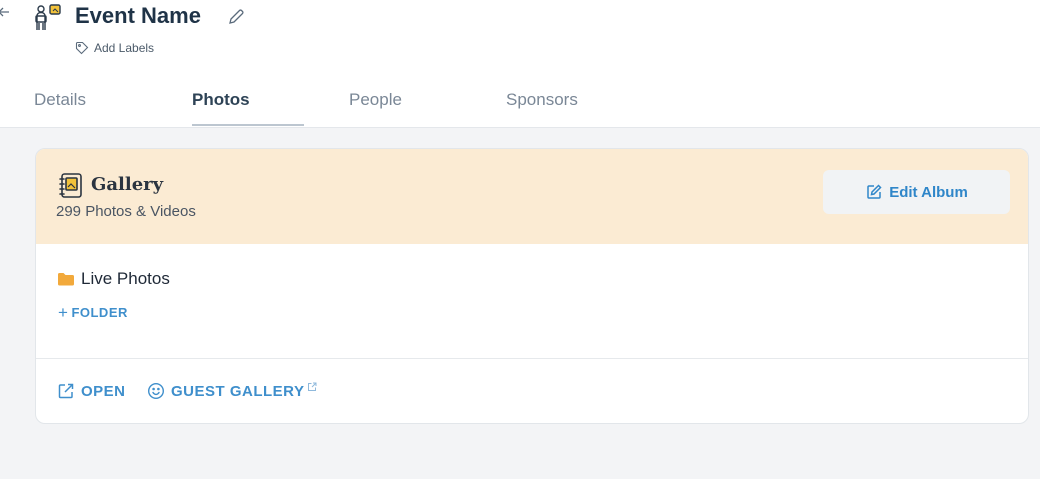 The width and height of the screenshot is (1040, 479). What do you see at coordinates (60, 100) in the screenshot?
I see `tab-details: Details` at bounding box center [60, 100].